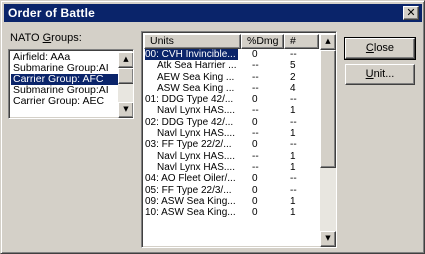 The width and height of the screenshot is (425, 254). What do you see at coordinates (64, 101) in the screenshot?
I see `group-list-item: Carrier Group: AEC` at bounding box center [64, 101].